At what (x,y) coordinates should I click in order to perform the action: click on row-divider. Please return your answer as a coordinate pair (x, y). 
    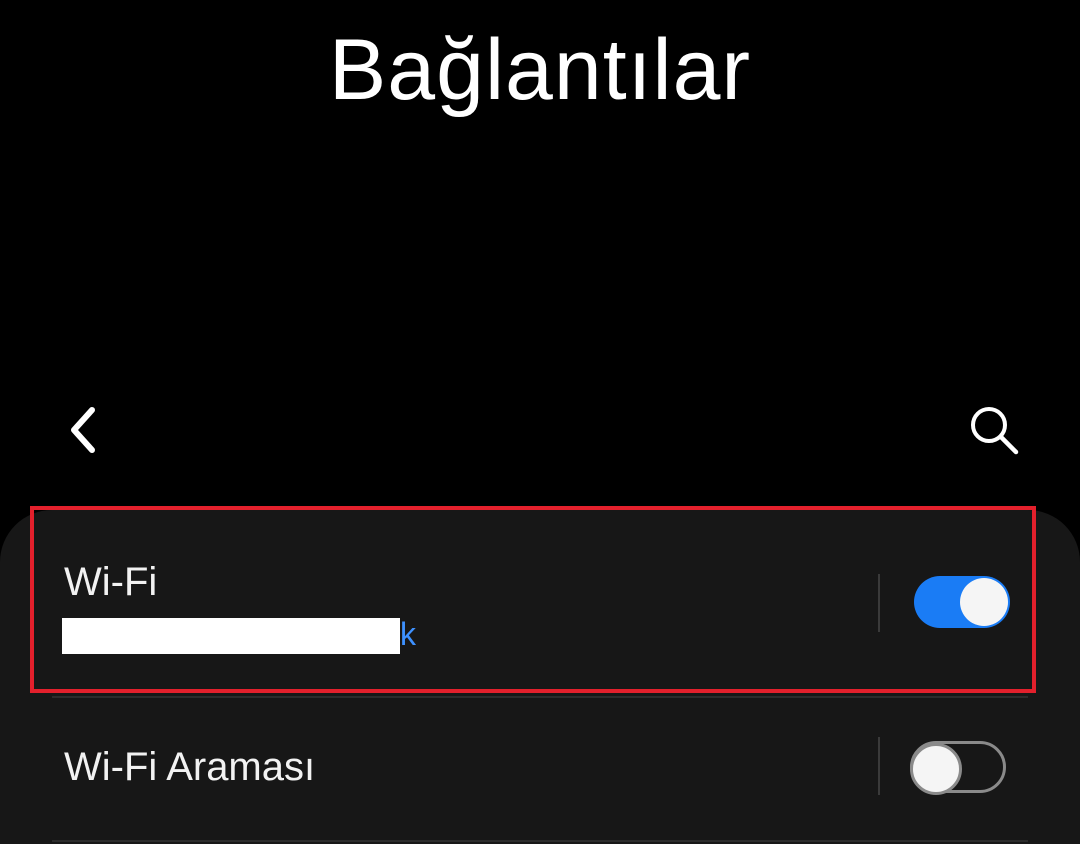
    Looking at the image, I should click on (540, 841).